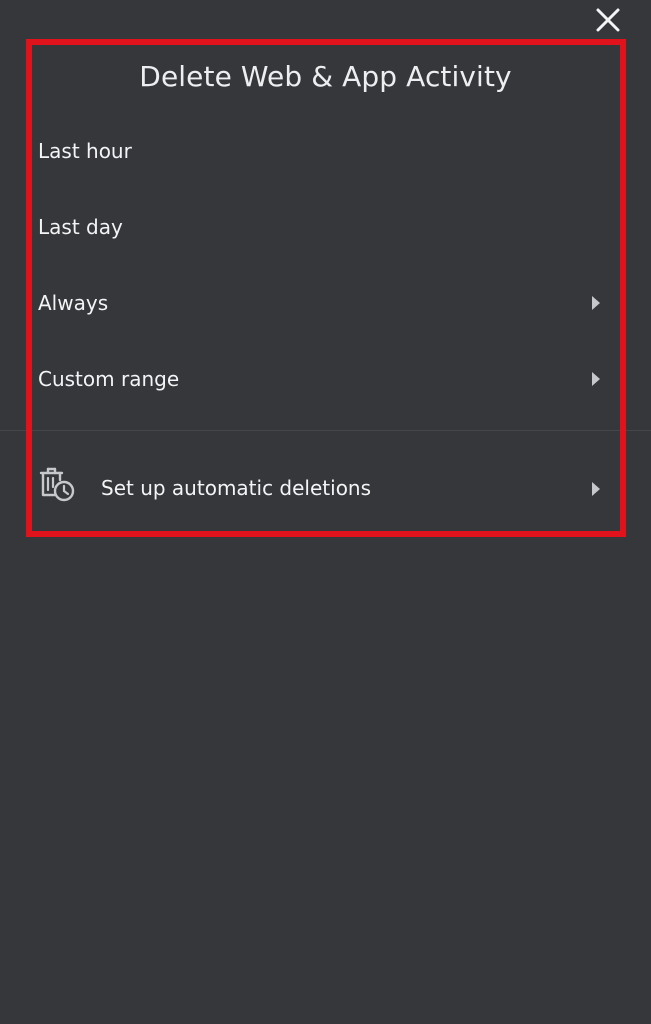 The image size is (651, 1024). I want to click on close-icon, so click(608, 20).